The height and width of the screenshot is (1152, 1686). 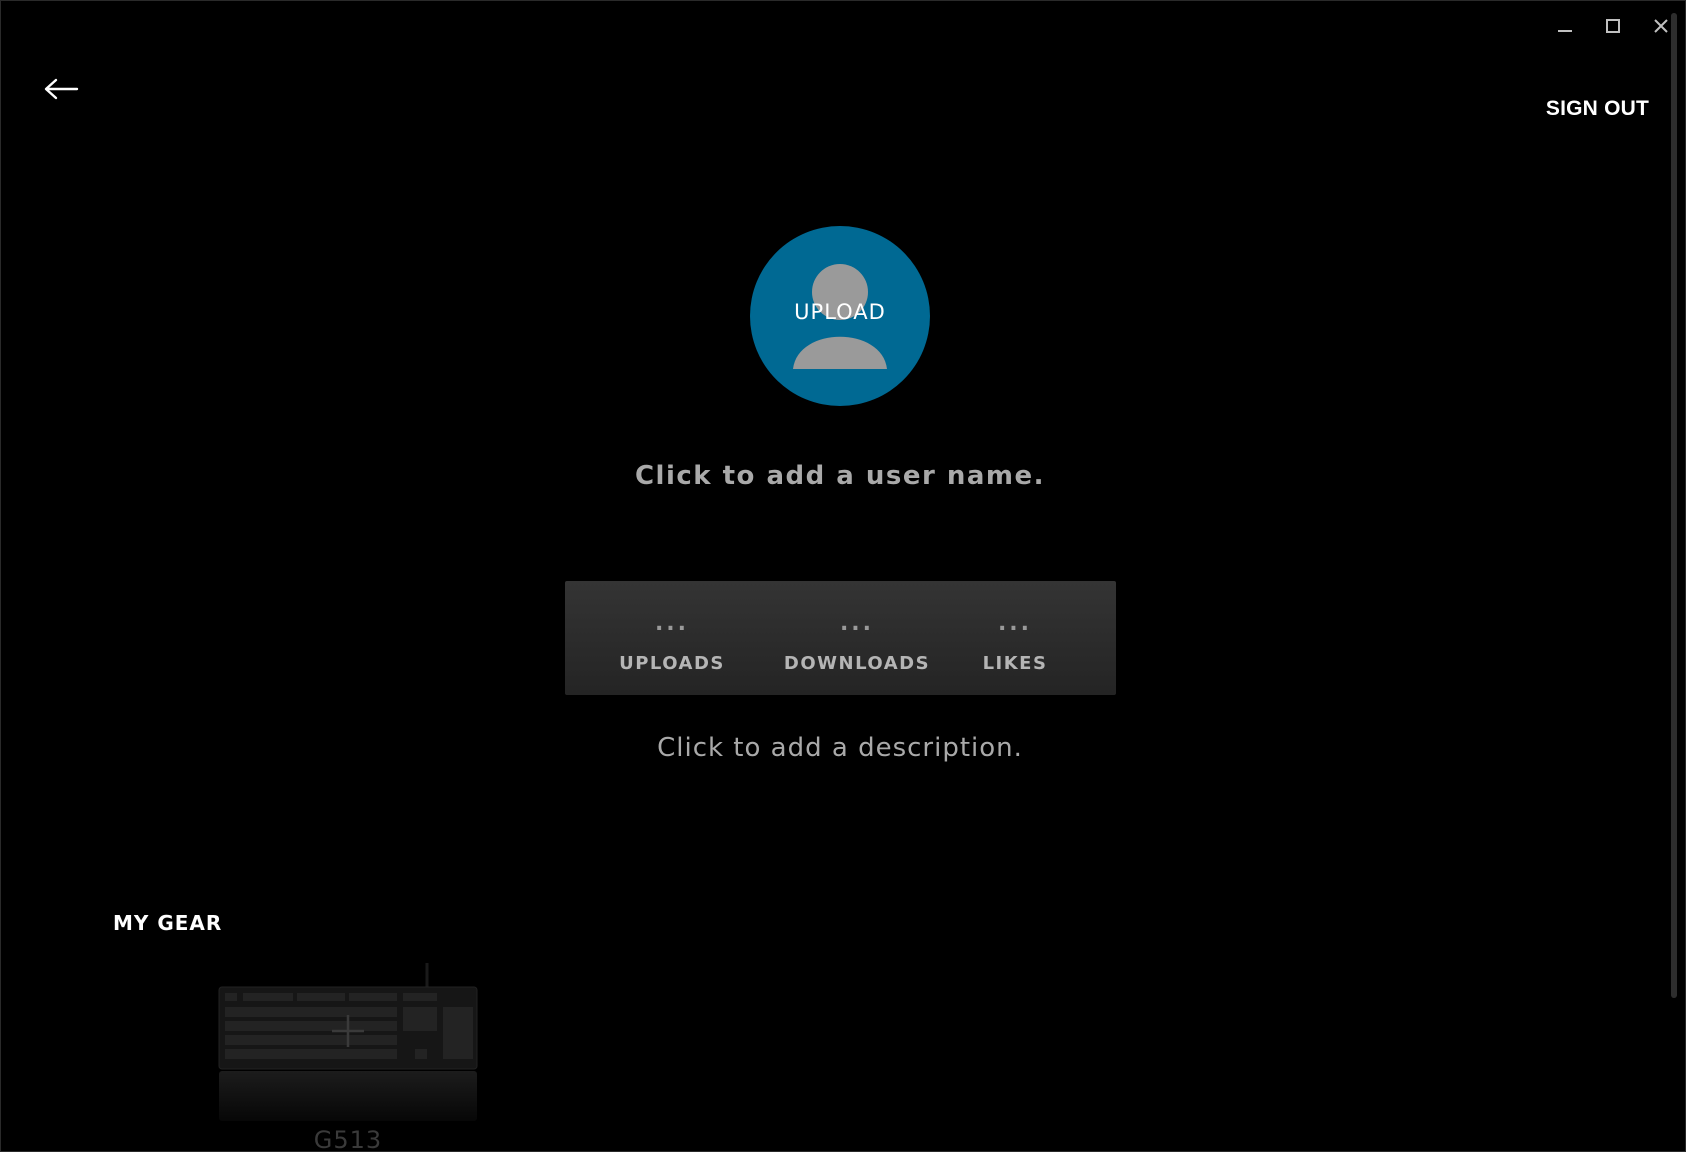 What do you see at coordinates (1597, 109) in the screenshot?
I see `sign-out-button: SIGN OUT` at bounding box center [1597, 109].